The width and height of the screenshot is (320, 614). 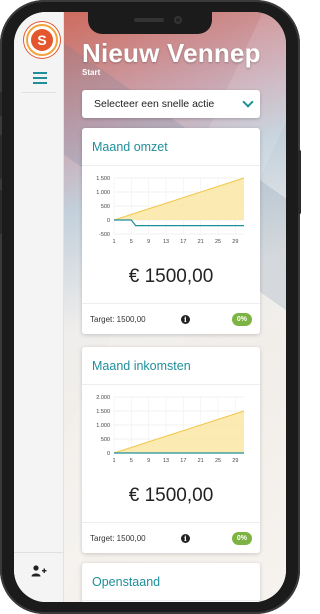 I want to click on logo: S, so click(x=42, y=40).